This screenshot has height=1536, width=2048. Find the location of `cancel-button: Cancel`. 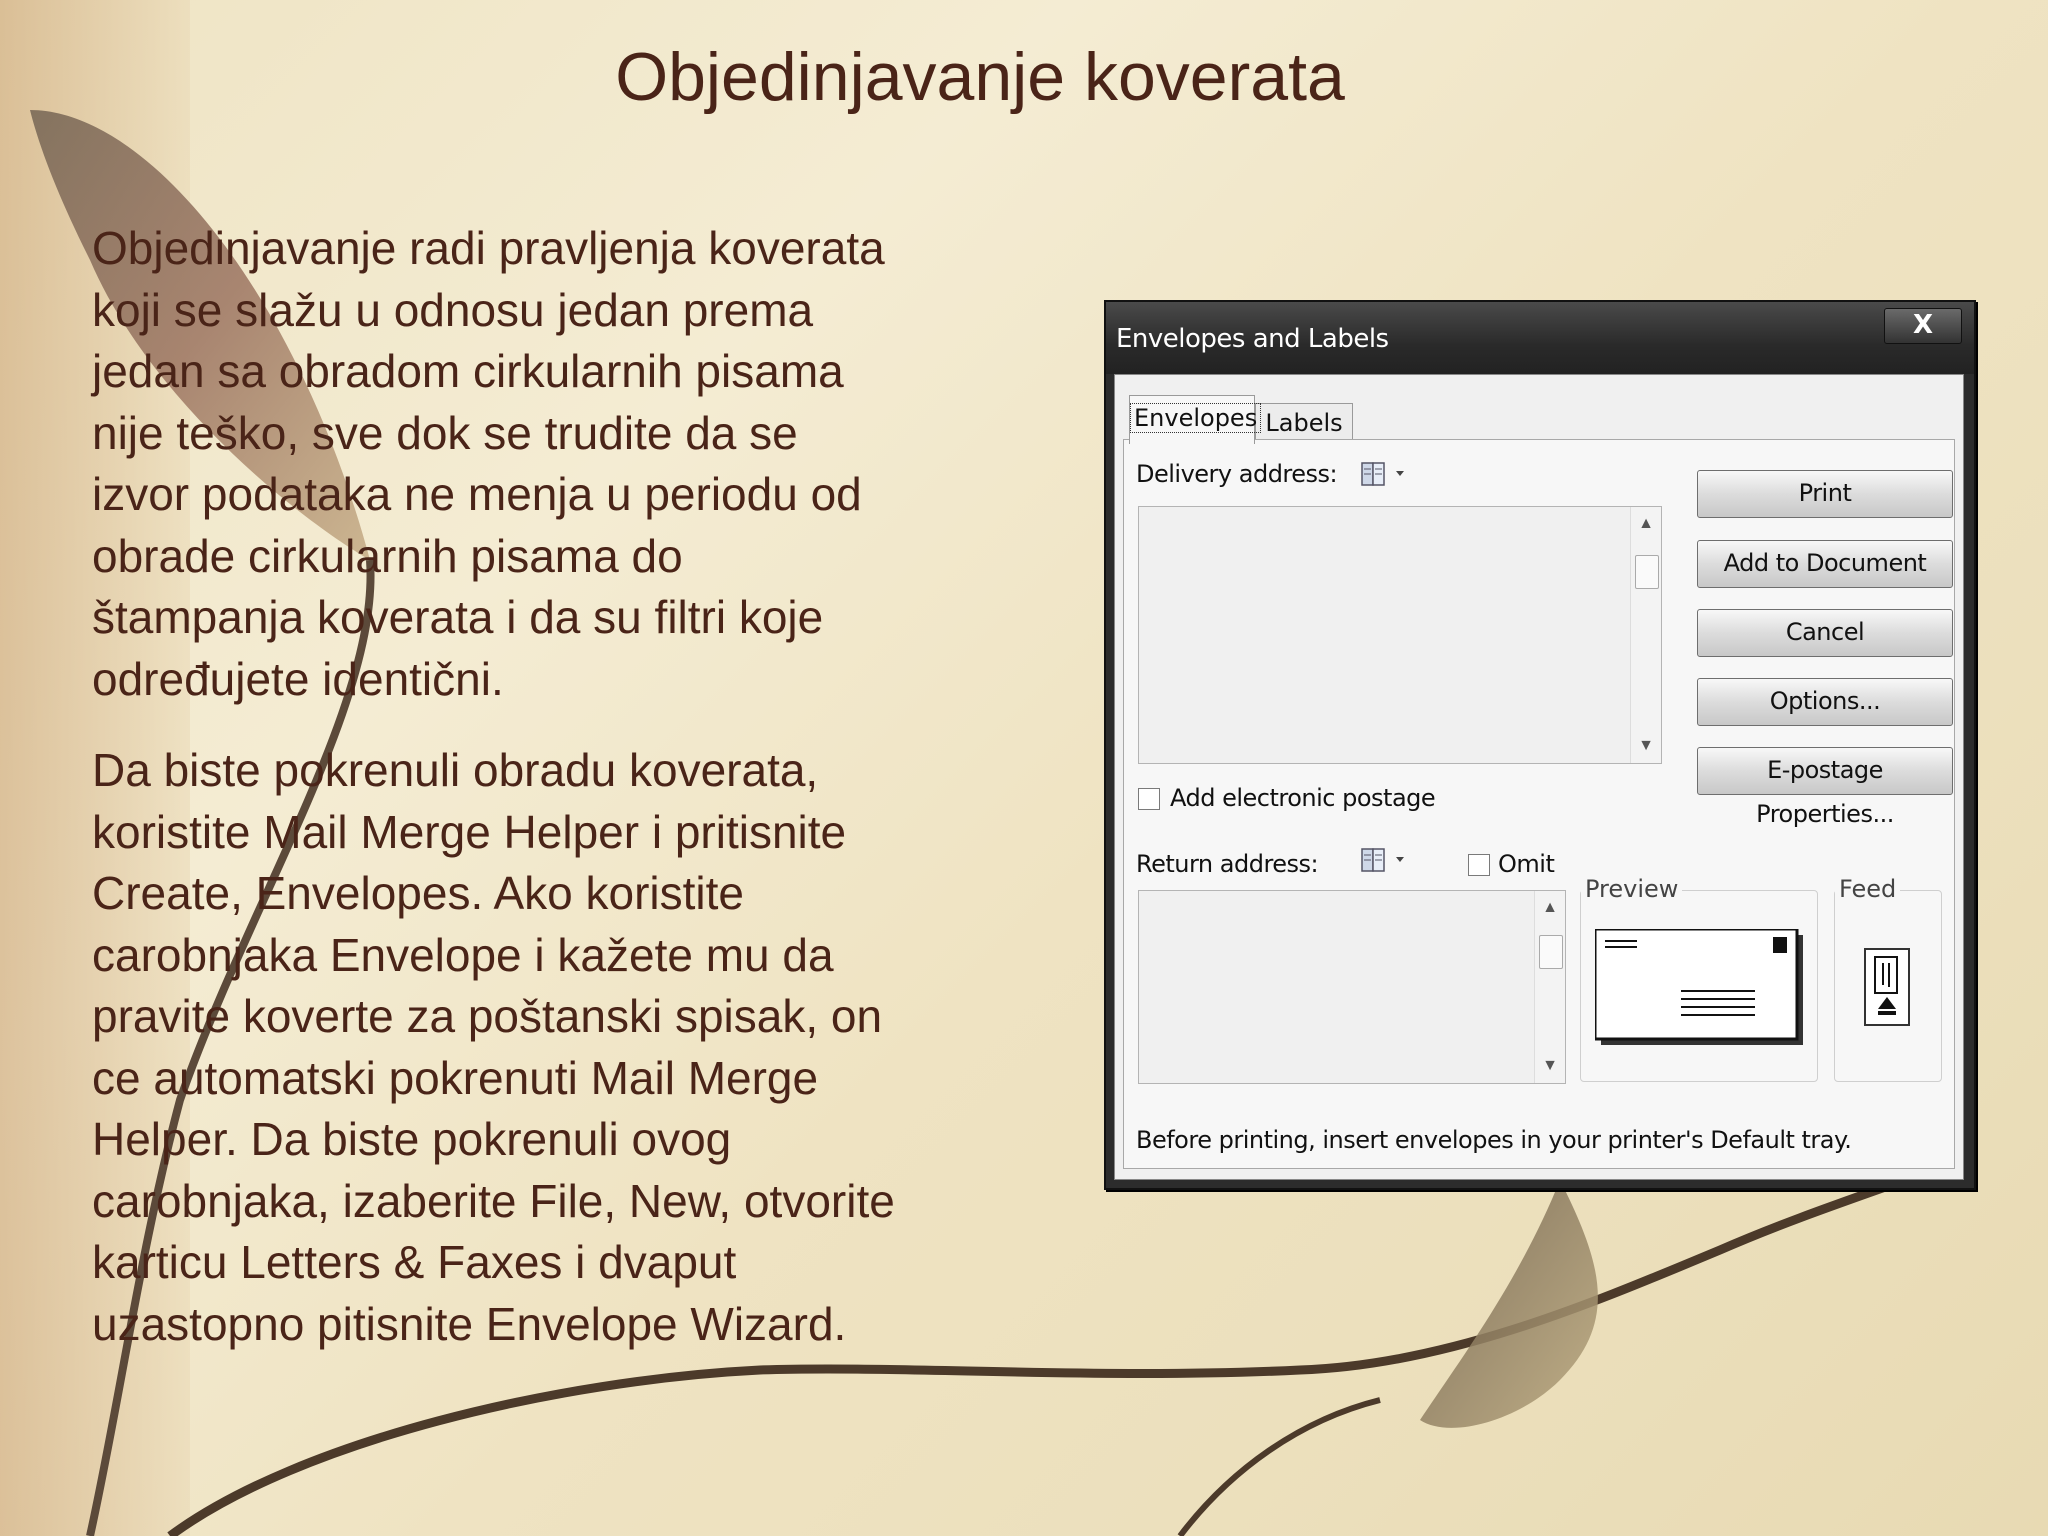

cancel-button: Cancel is located at coordinates (1825, 633).